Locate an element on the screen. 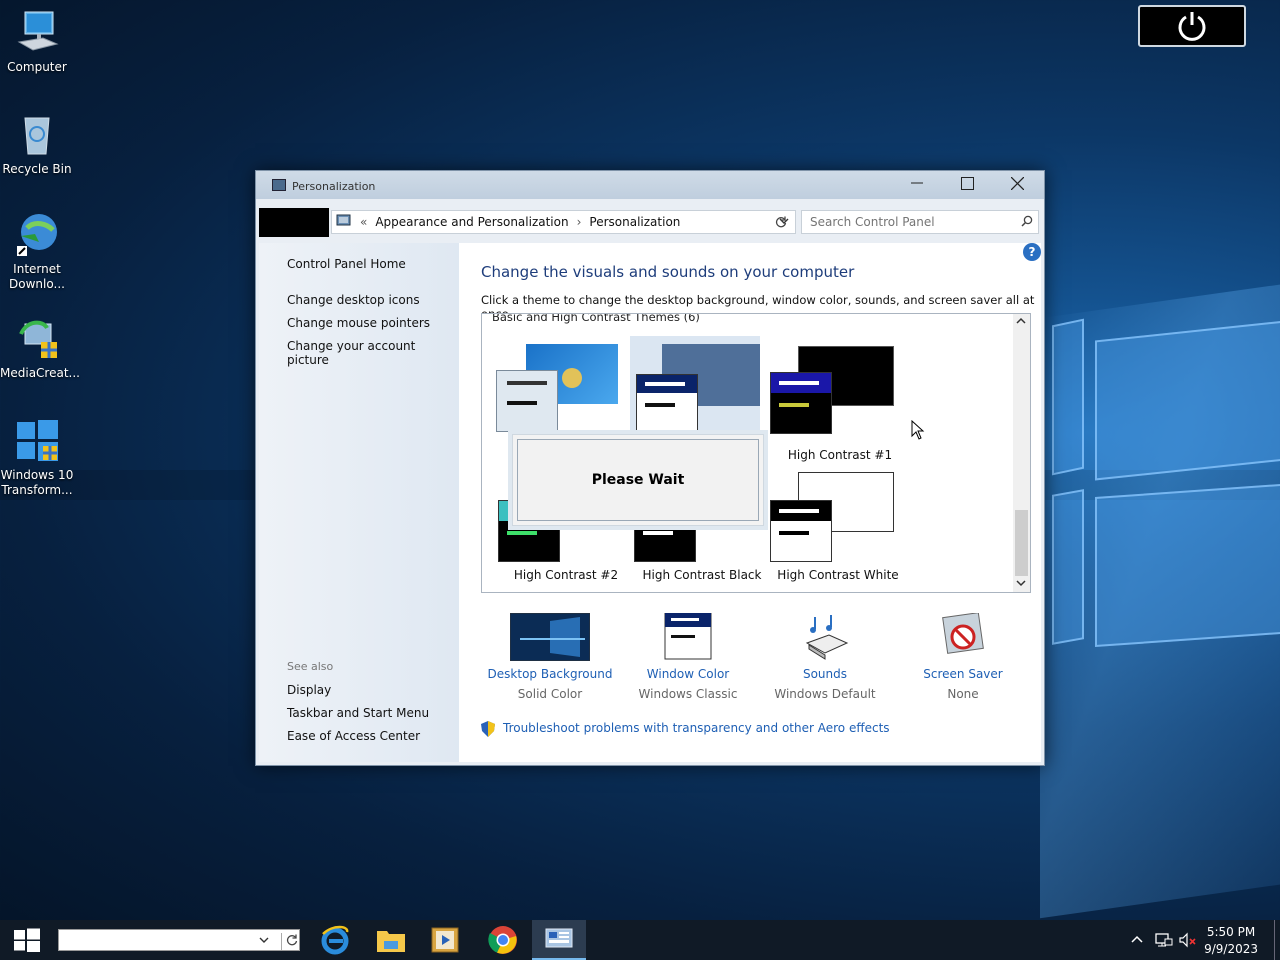  volume-muted-icon is located at coordinates (1188, 942).